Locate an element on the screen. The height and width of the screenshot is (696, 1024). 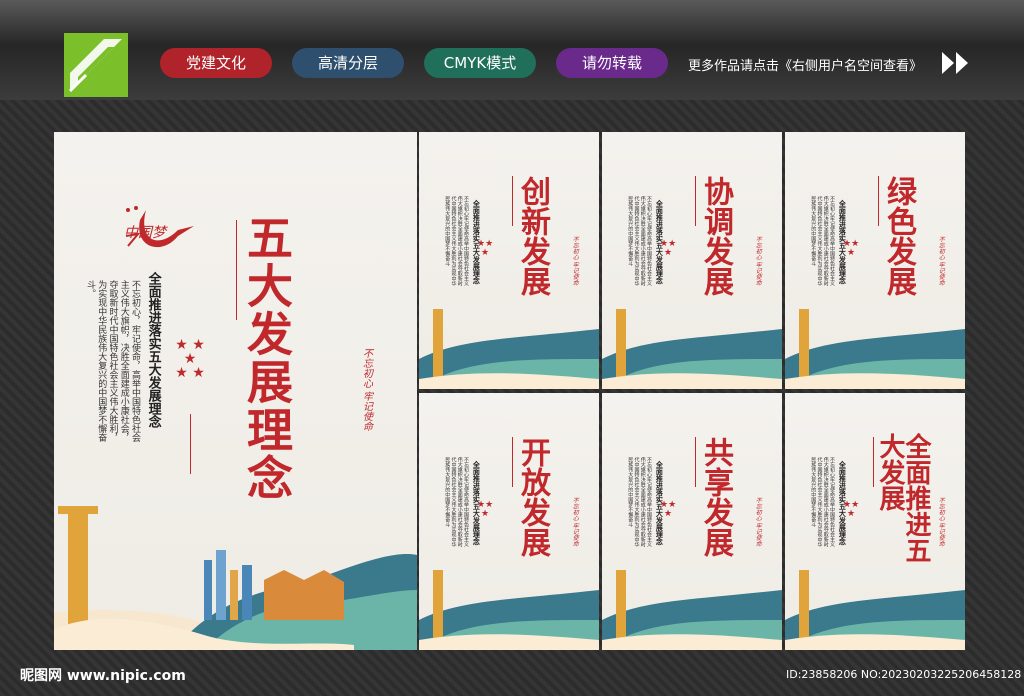
tag-party-culture: 党建文化 is located at coordinates (216, 63).